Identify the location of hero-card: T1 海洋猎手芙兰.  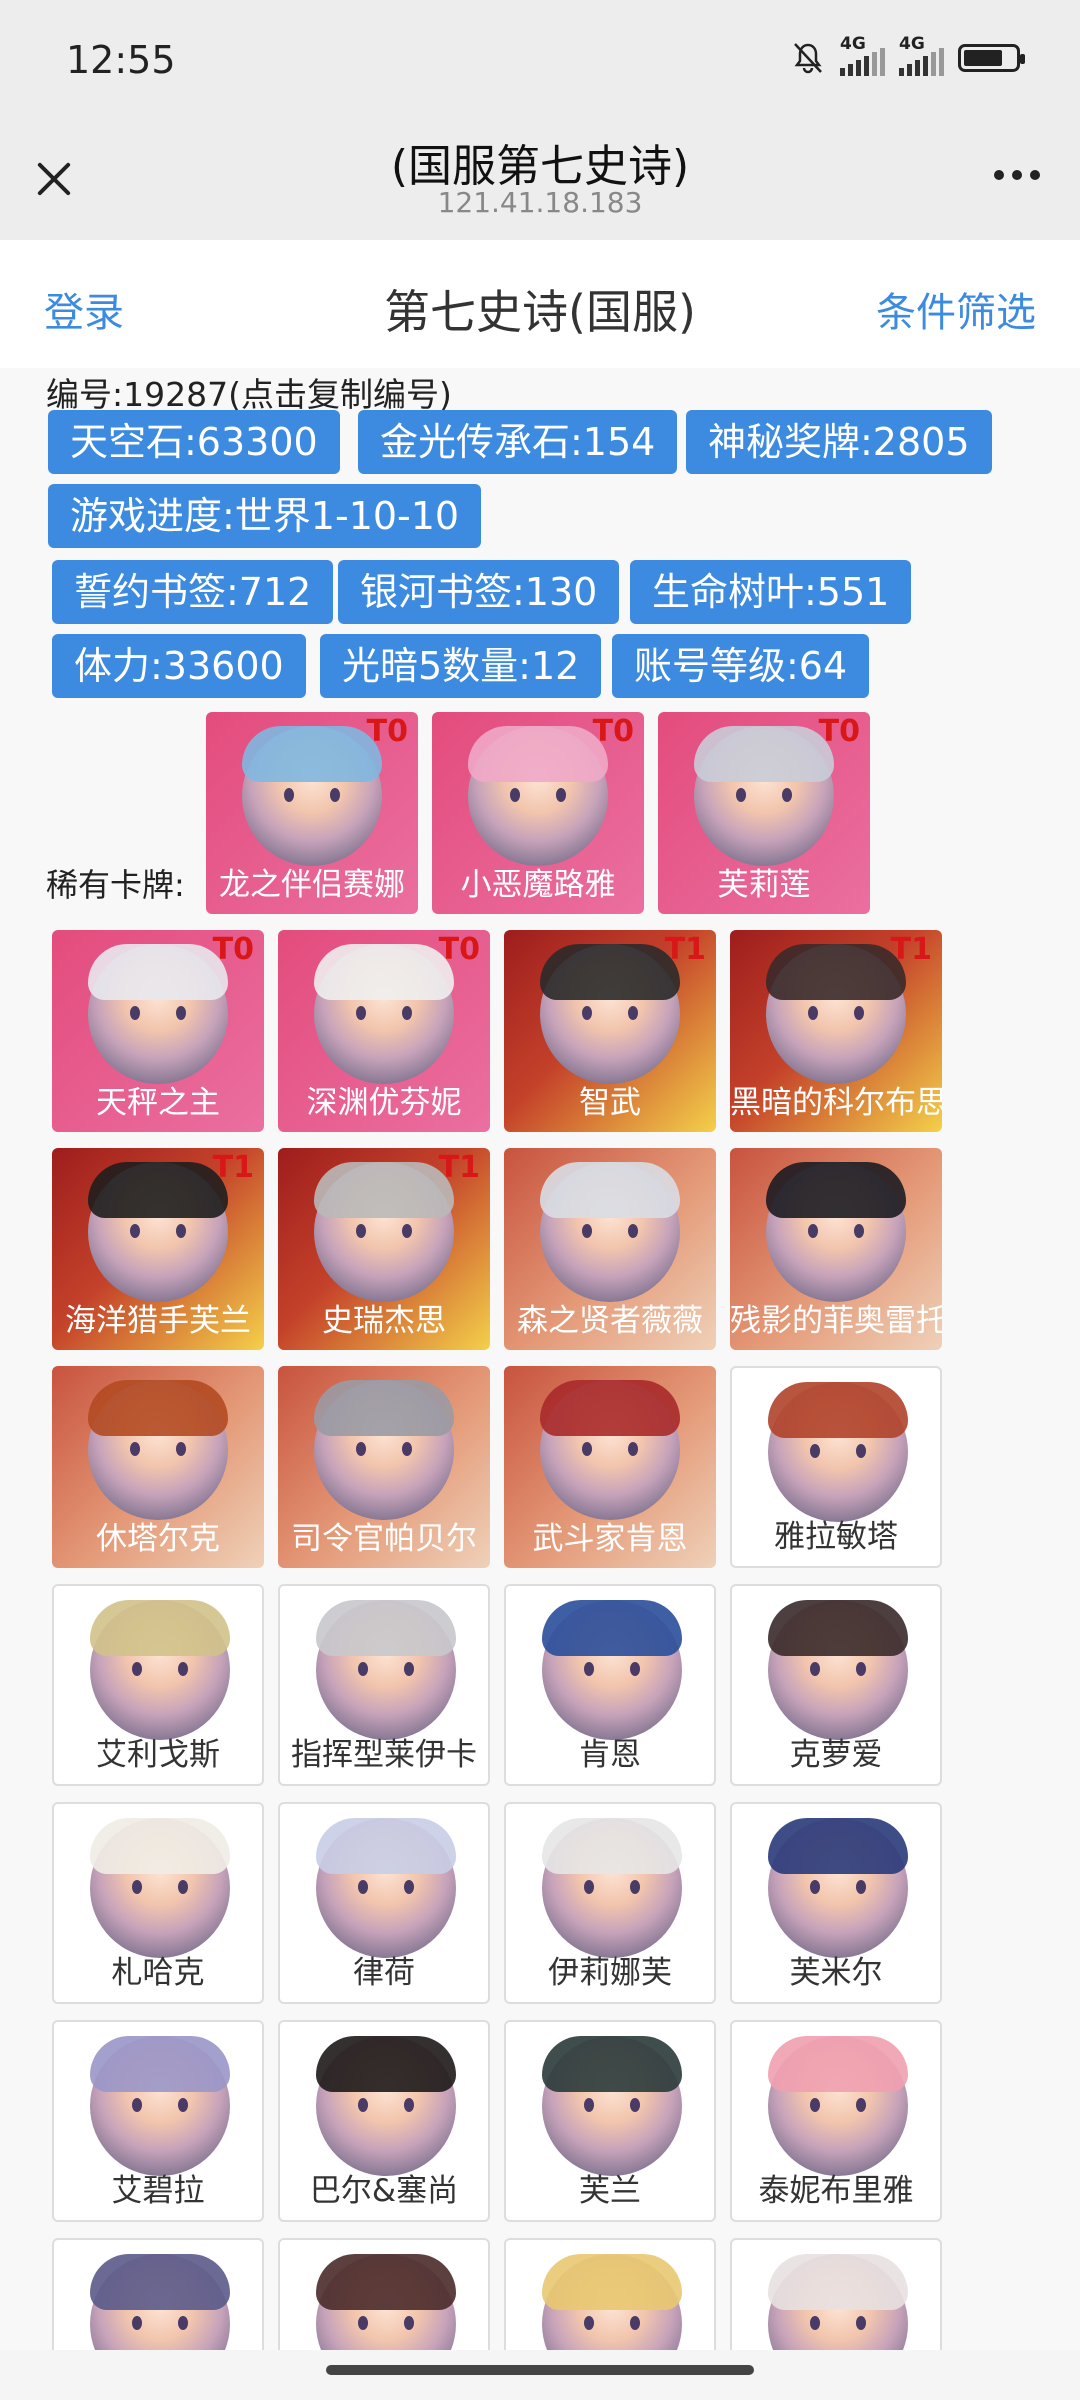
(158, 1249).